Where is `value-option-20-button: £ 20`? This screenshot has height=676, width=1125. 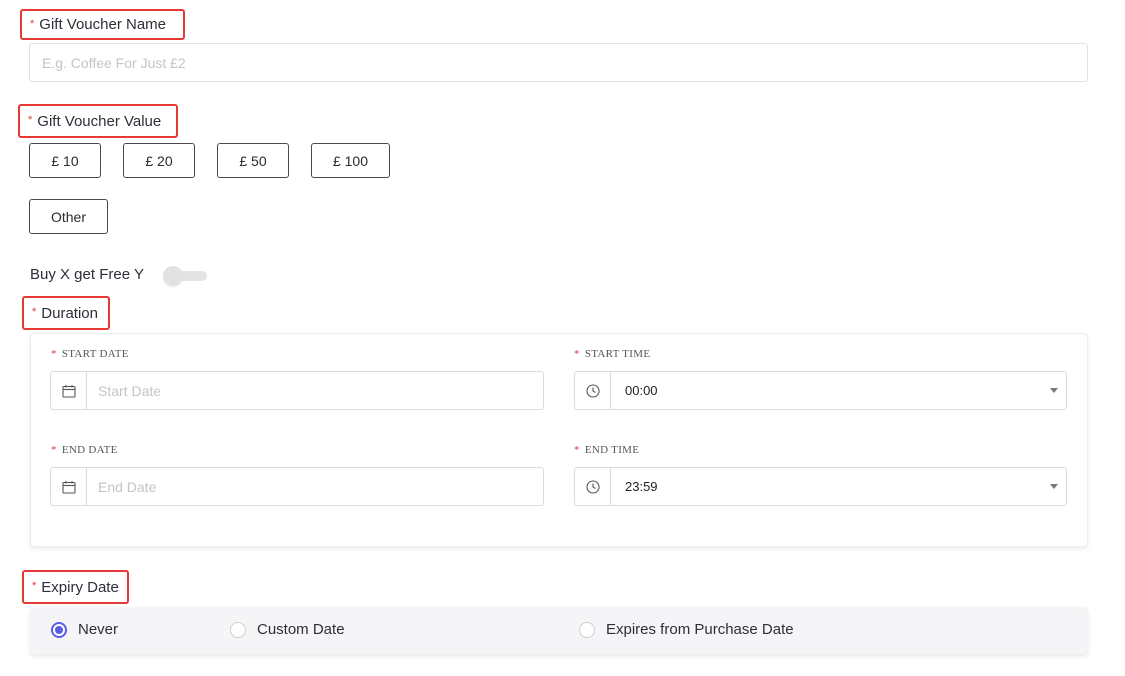 value-option-20-button: £ 20 is located at coordinates (159, 160).